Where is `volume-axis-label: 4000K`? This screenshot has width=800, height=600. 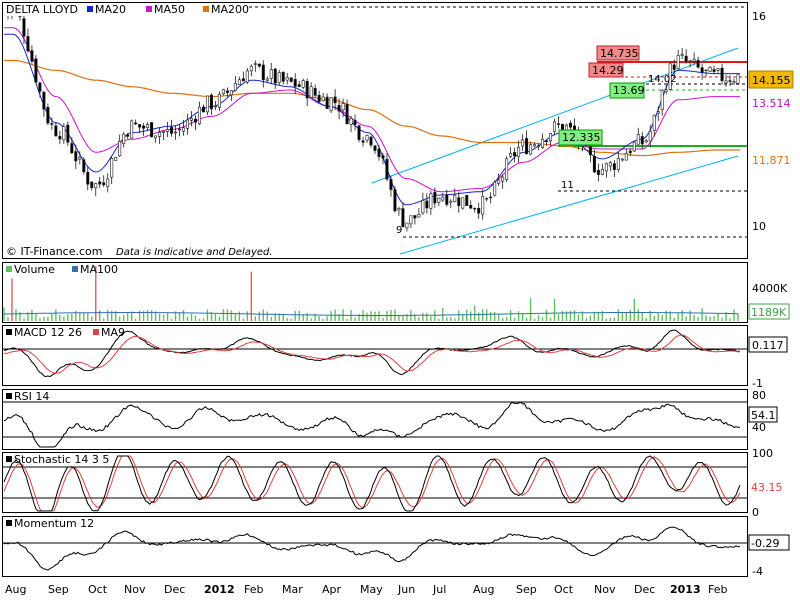 volume-axis-label: 4000K is located at coordinates (770, 288).